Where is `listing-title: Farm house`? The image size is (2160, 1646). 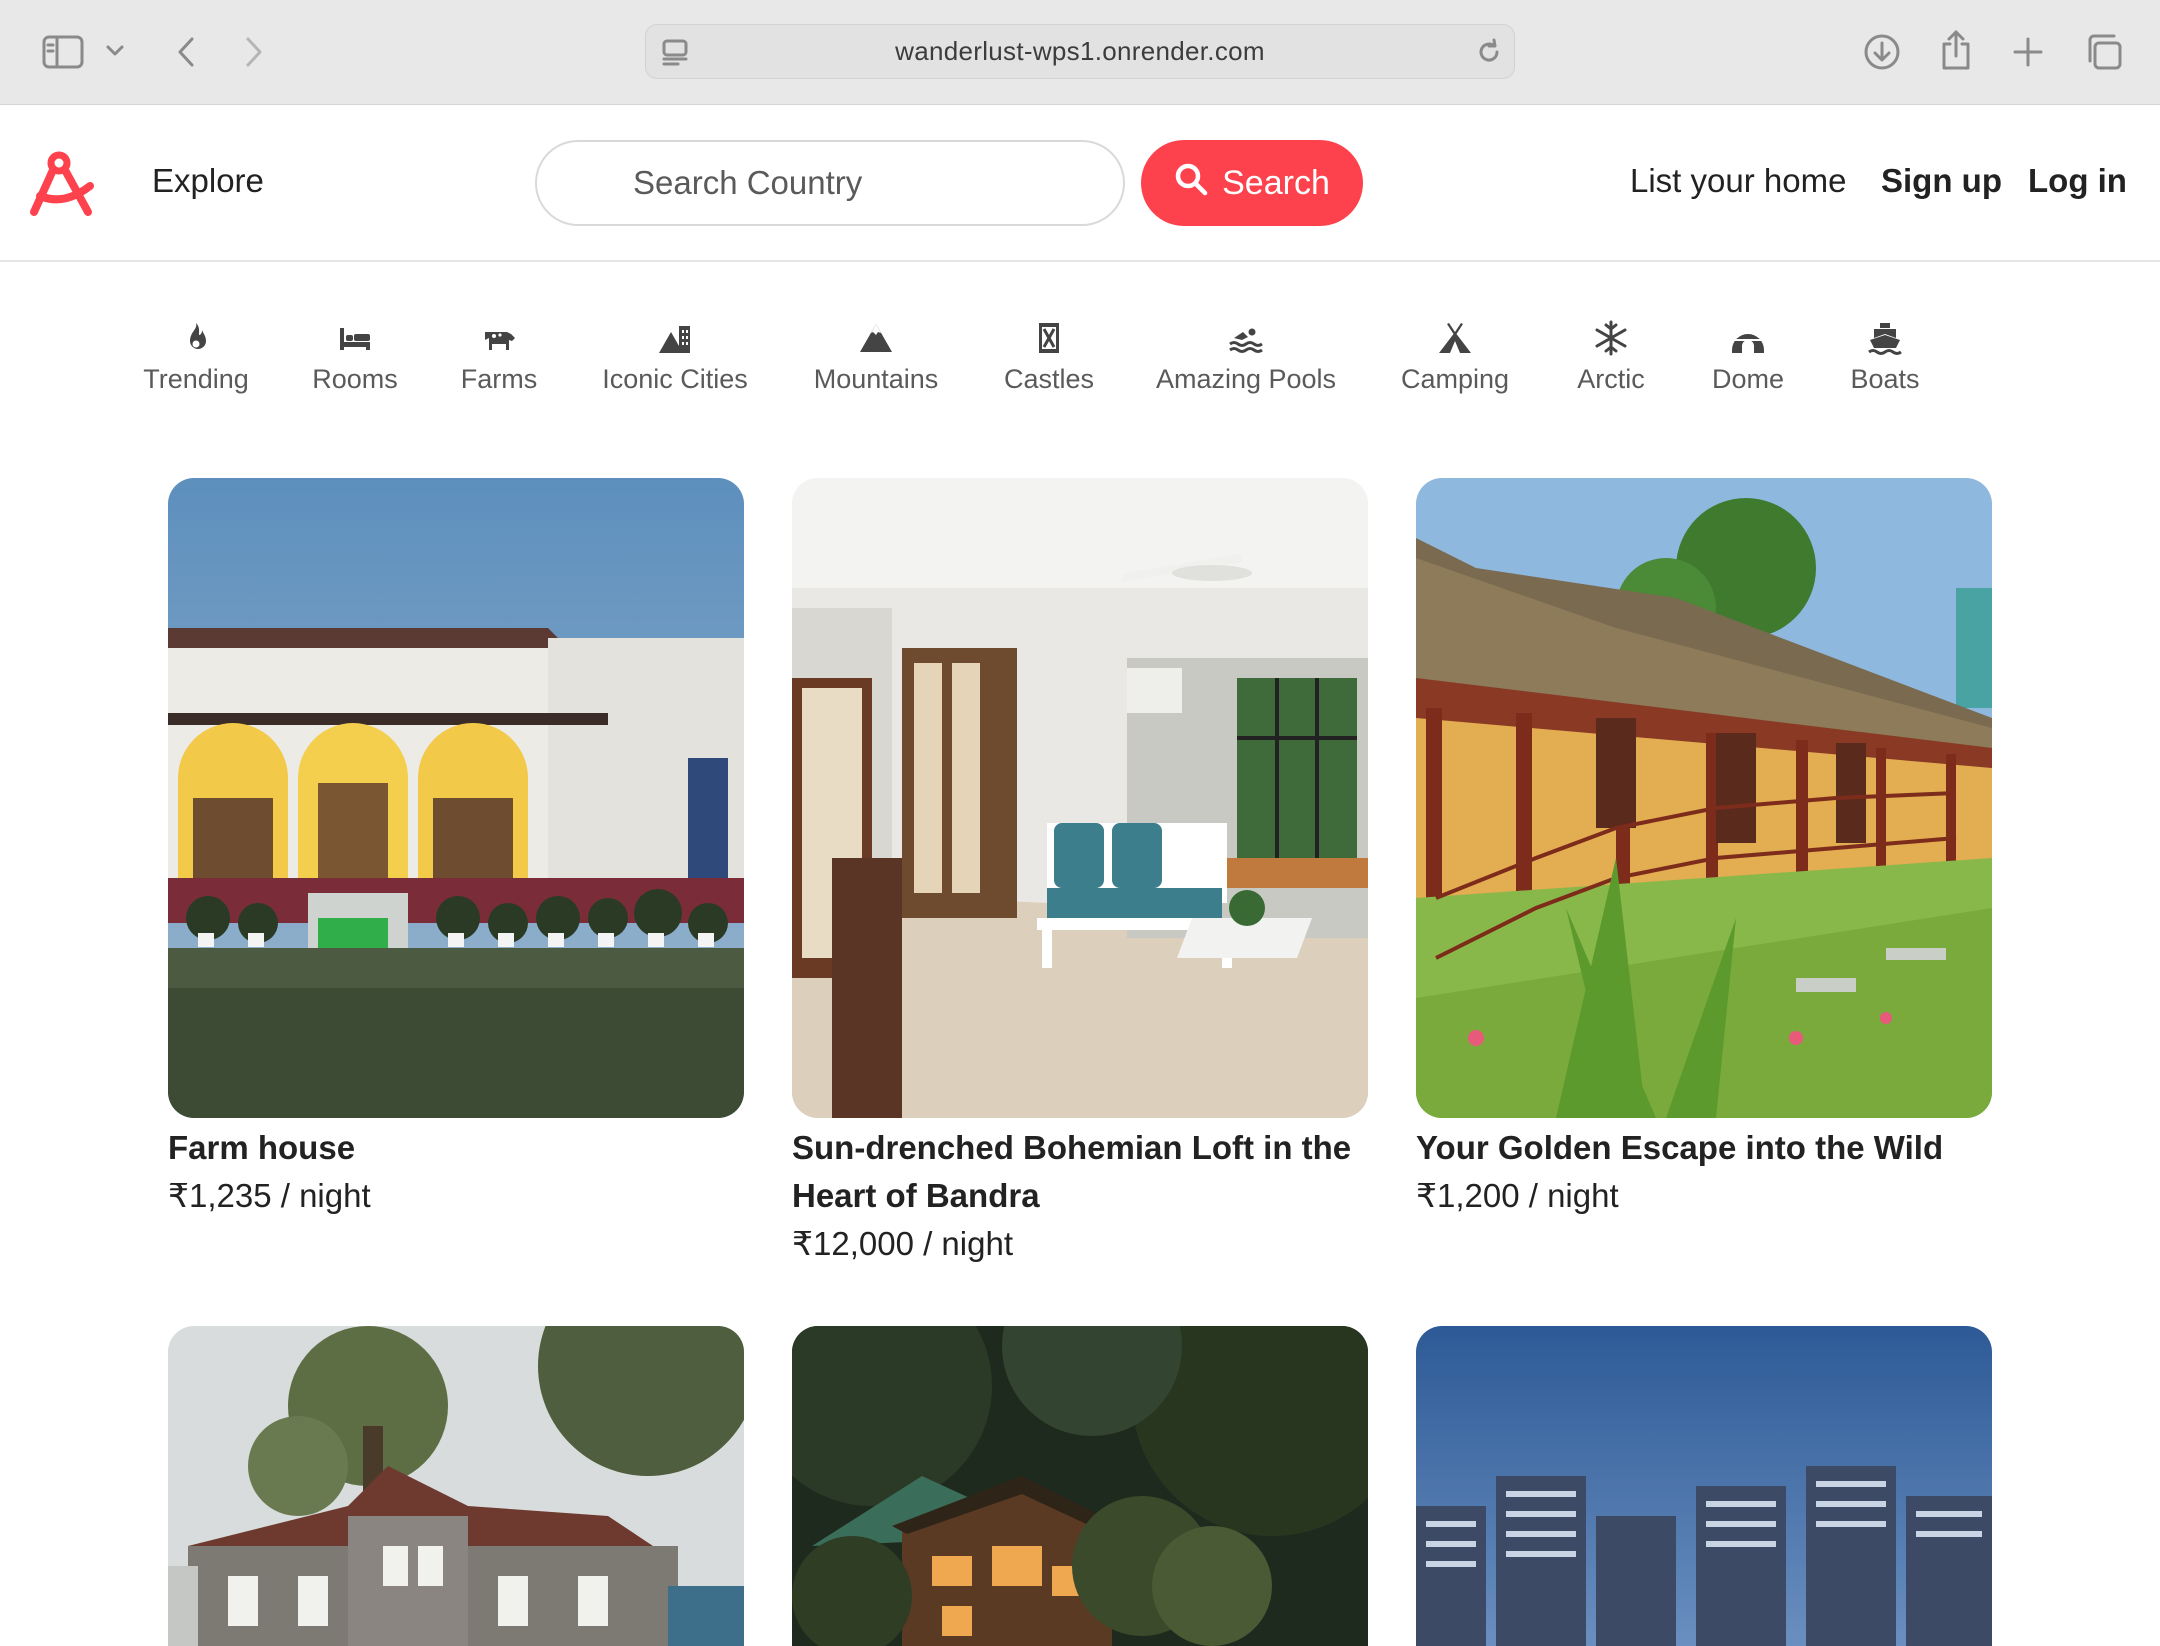
listing-title: Farm house is located at coordinates (456, 1148).